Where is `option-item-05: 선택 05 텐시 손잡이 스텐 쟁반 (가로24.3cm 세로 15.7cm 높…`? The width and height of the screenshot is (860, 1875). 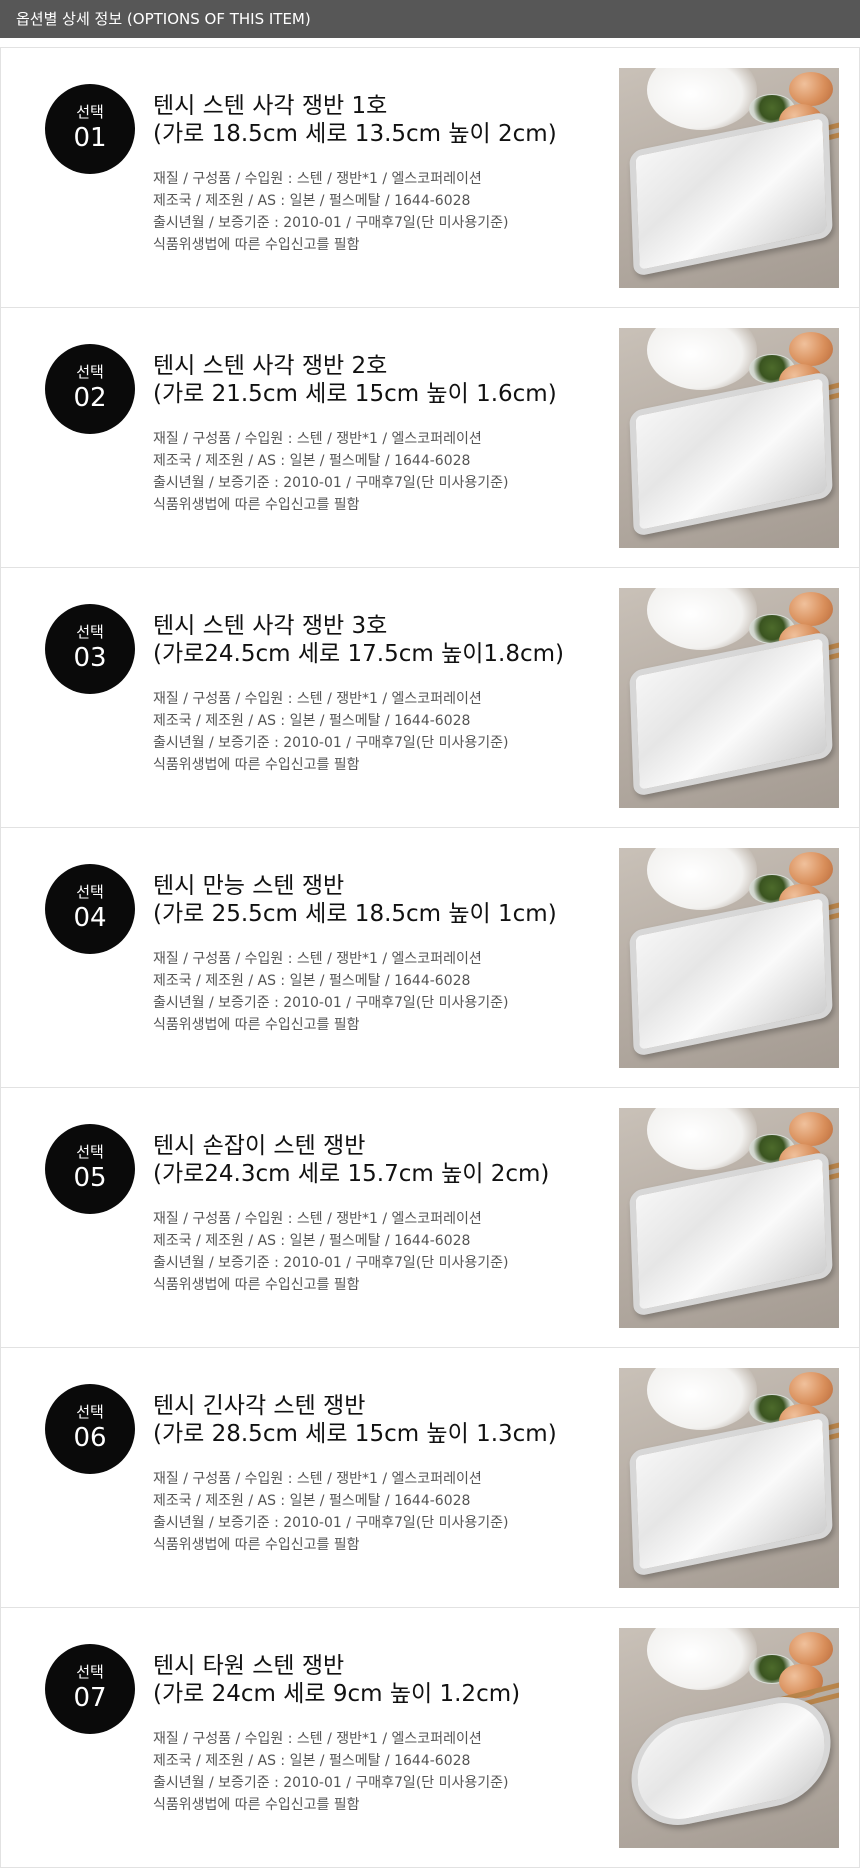 option-item-05: 선택 05 텐시 손잡이 스텐 쟁반 (가로24.3cm 세로 15.7cm 높… is located at coordinates (430, 1217).